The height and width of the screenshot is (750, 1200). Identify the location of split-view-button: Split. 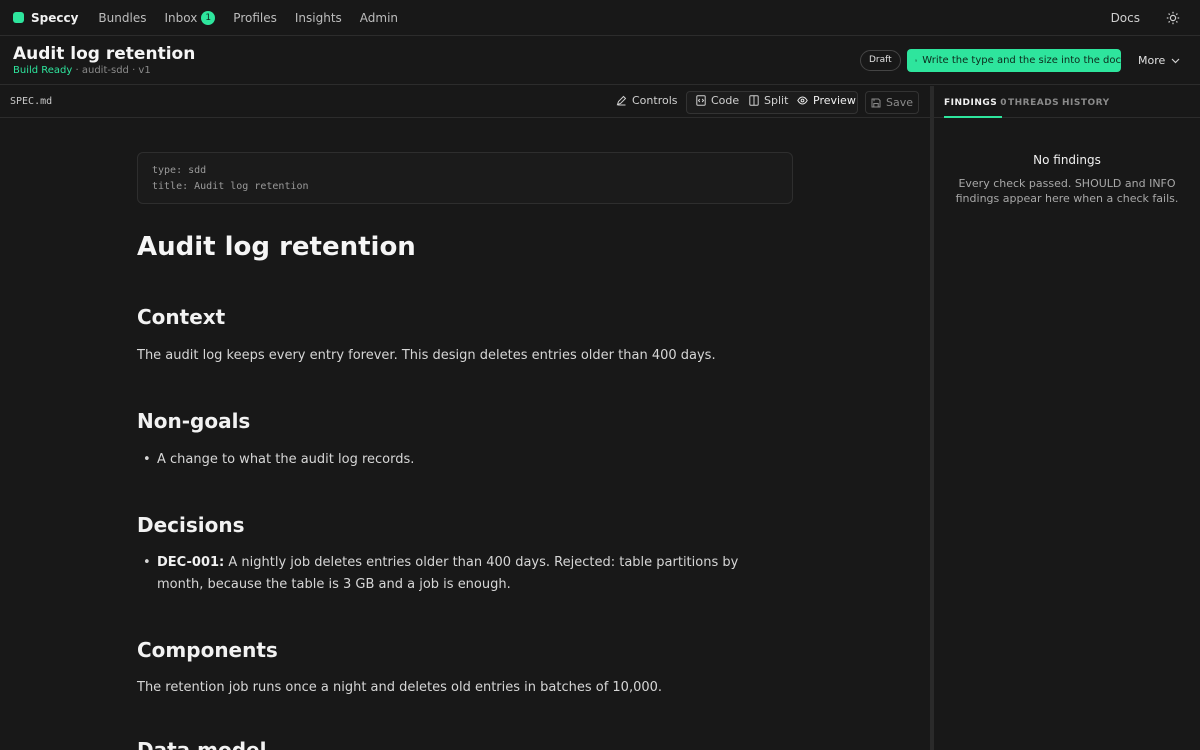
(768, 100).